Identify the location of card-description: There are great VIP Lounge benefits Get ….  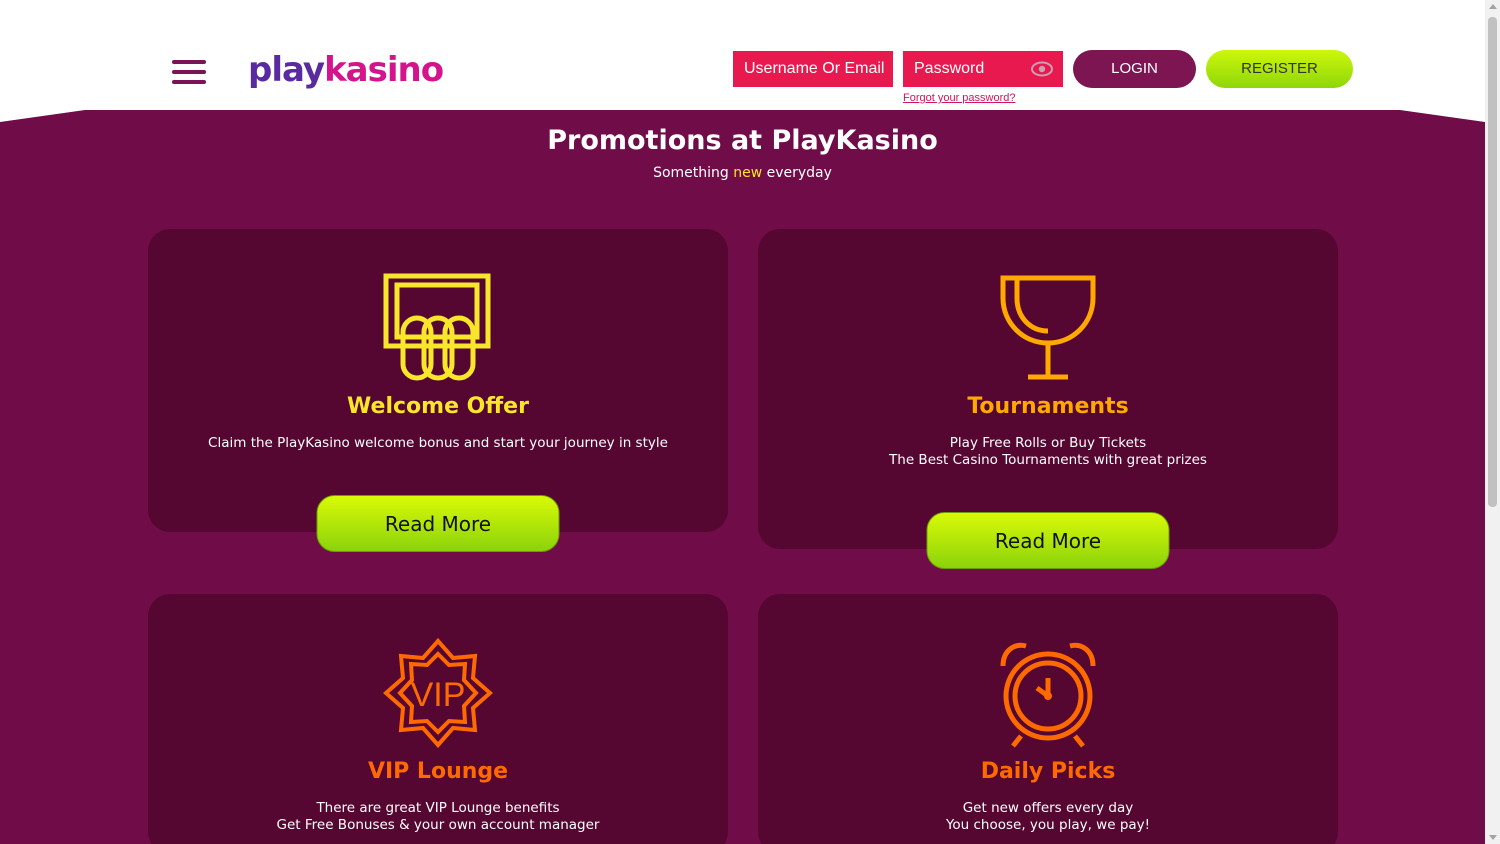
(438, 816).